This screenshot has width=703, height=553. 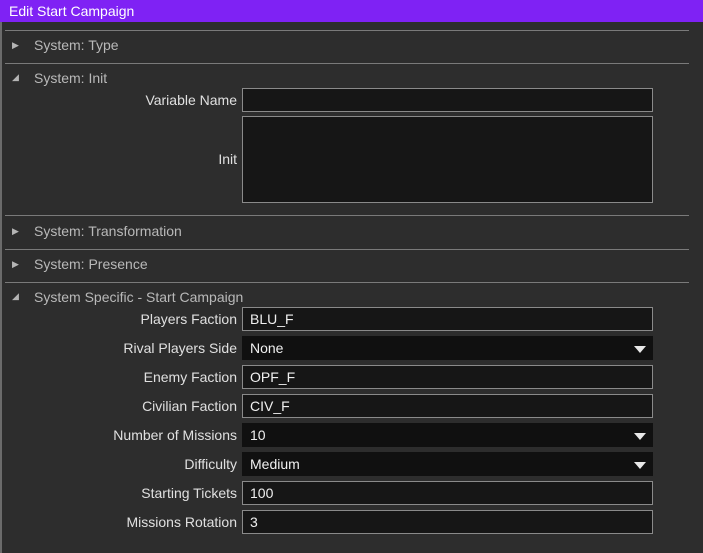 I want to click on row-rival-players-side: Rival Players Side None, so click(x=351, y=349).